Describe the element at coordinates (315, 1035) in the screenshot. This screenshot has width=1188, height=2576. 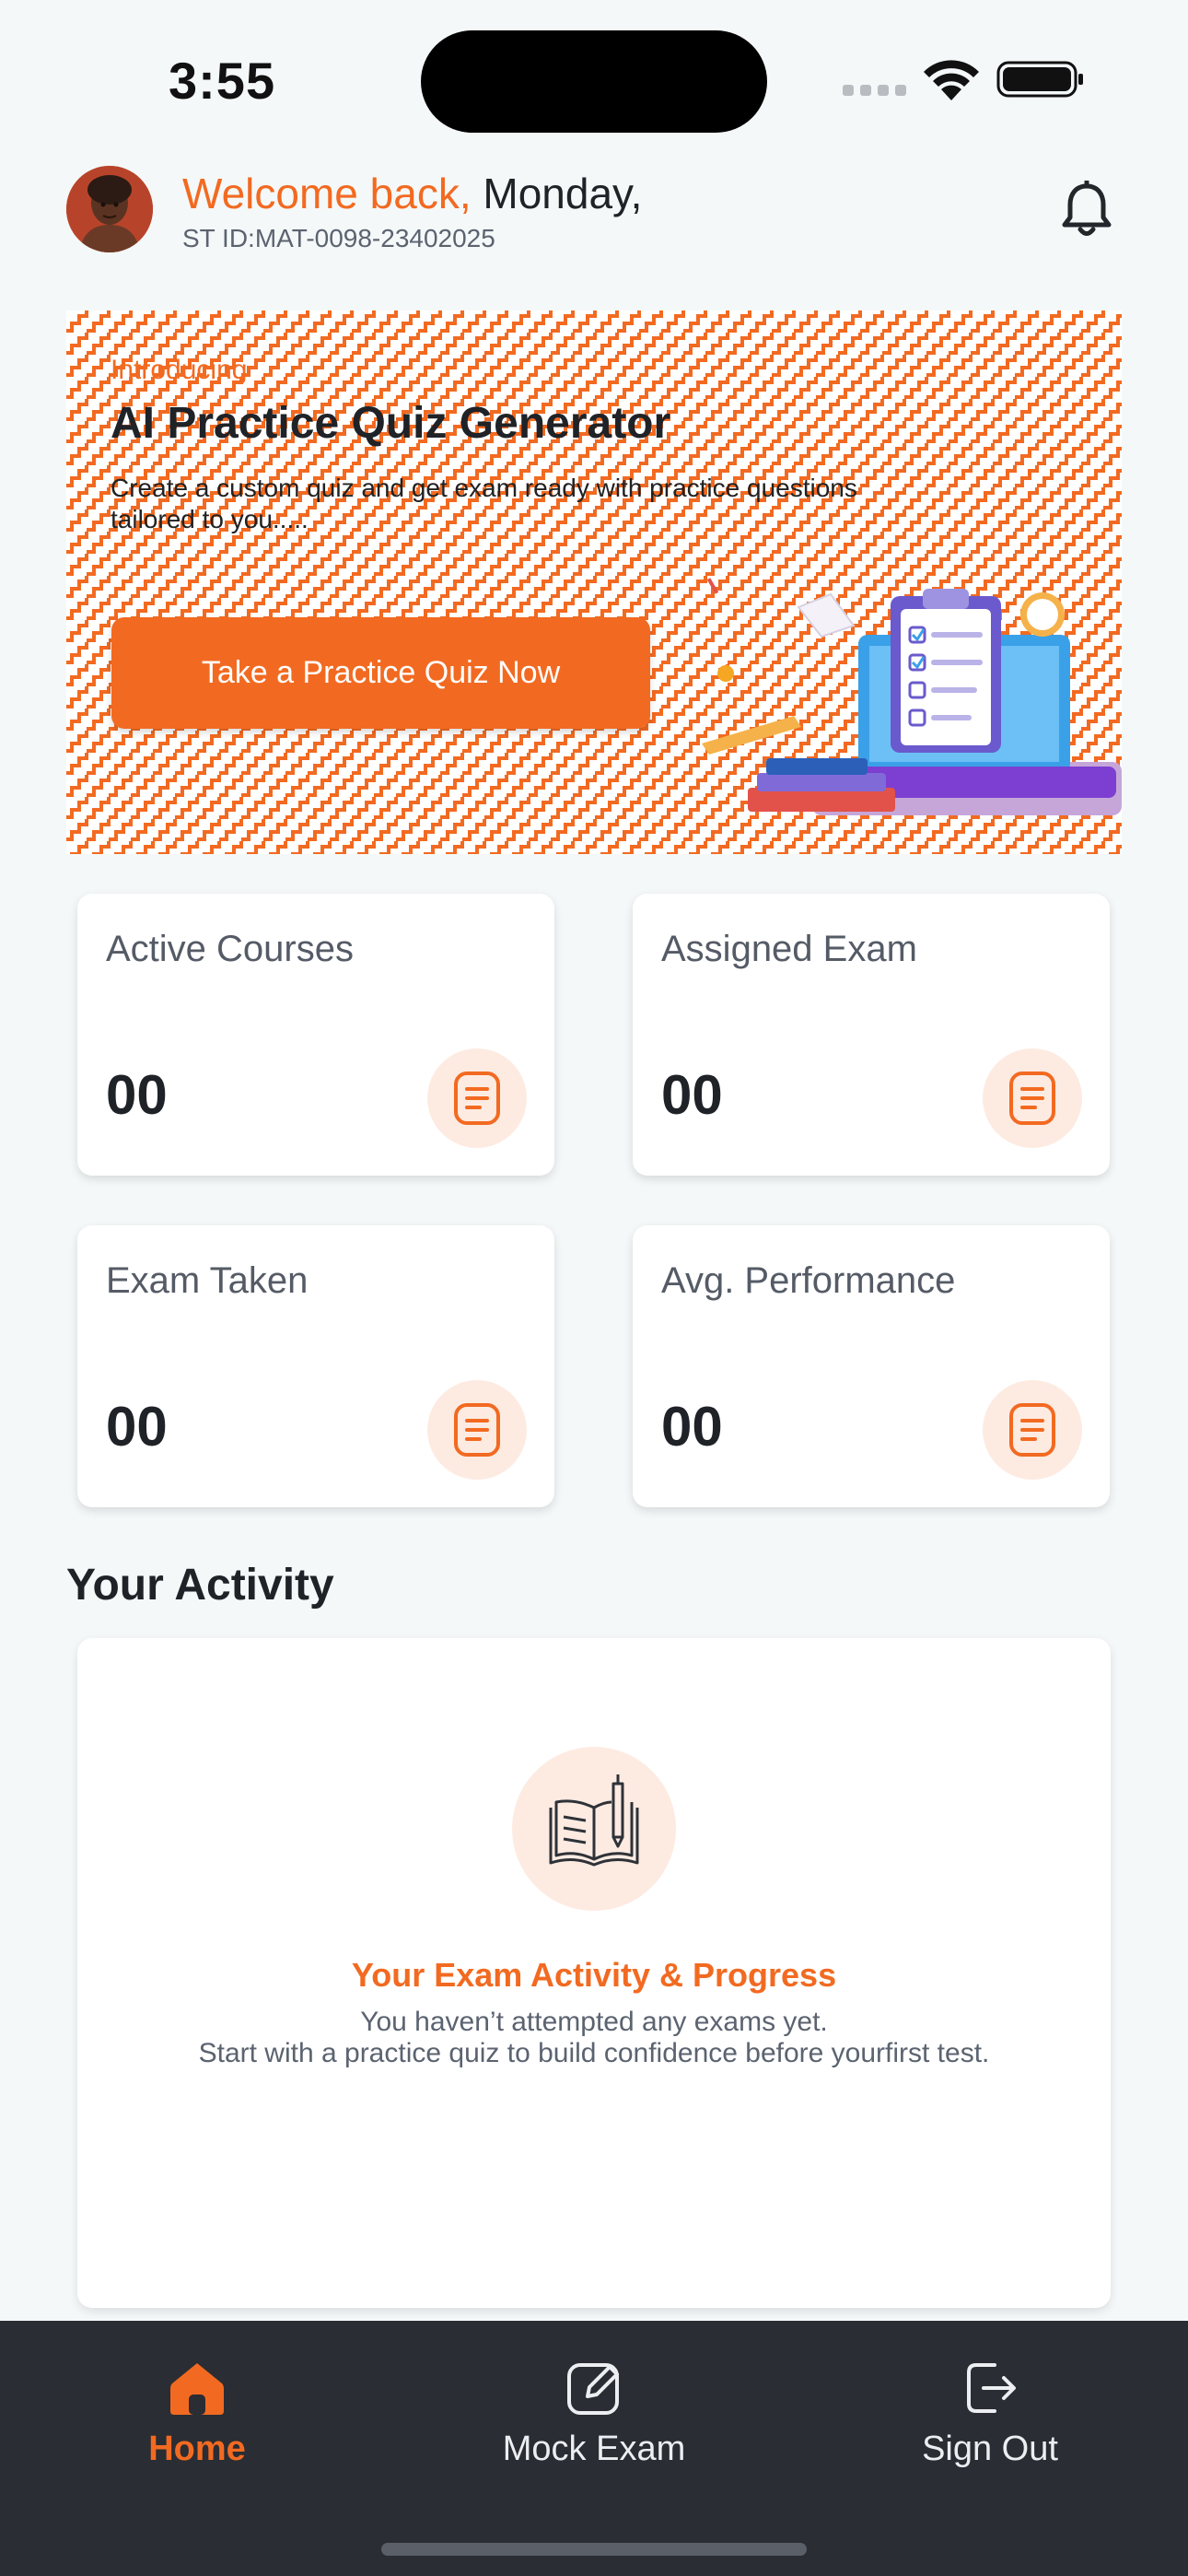
I see `stat-card-active-courses: Active Courses 00` at that location.